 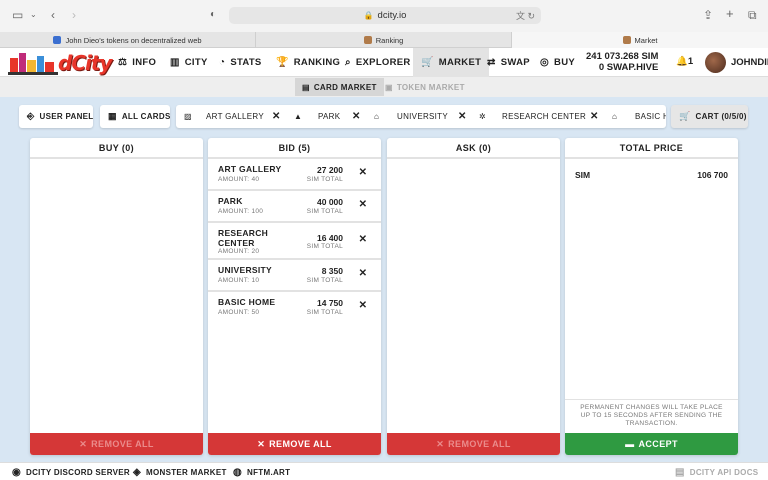 I want to click on button-label: REMOVE ALL, so click(x=479, y=444).